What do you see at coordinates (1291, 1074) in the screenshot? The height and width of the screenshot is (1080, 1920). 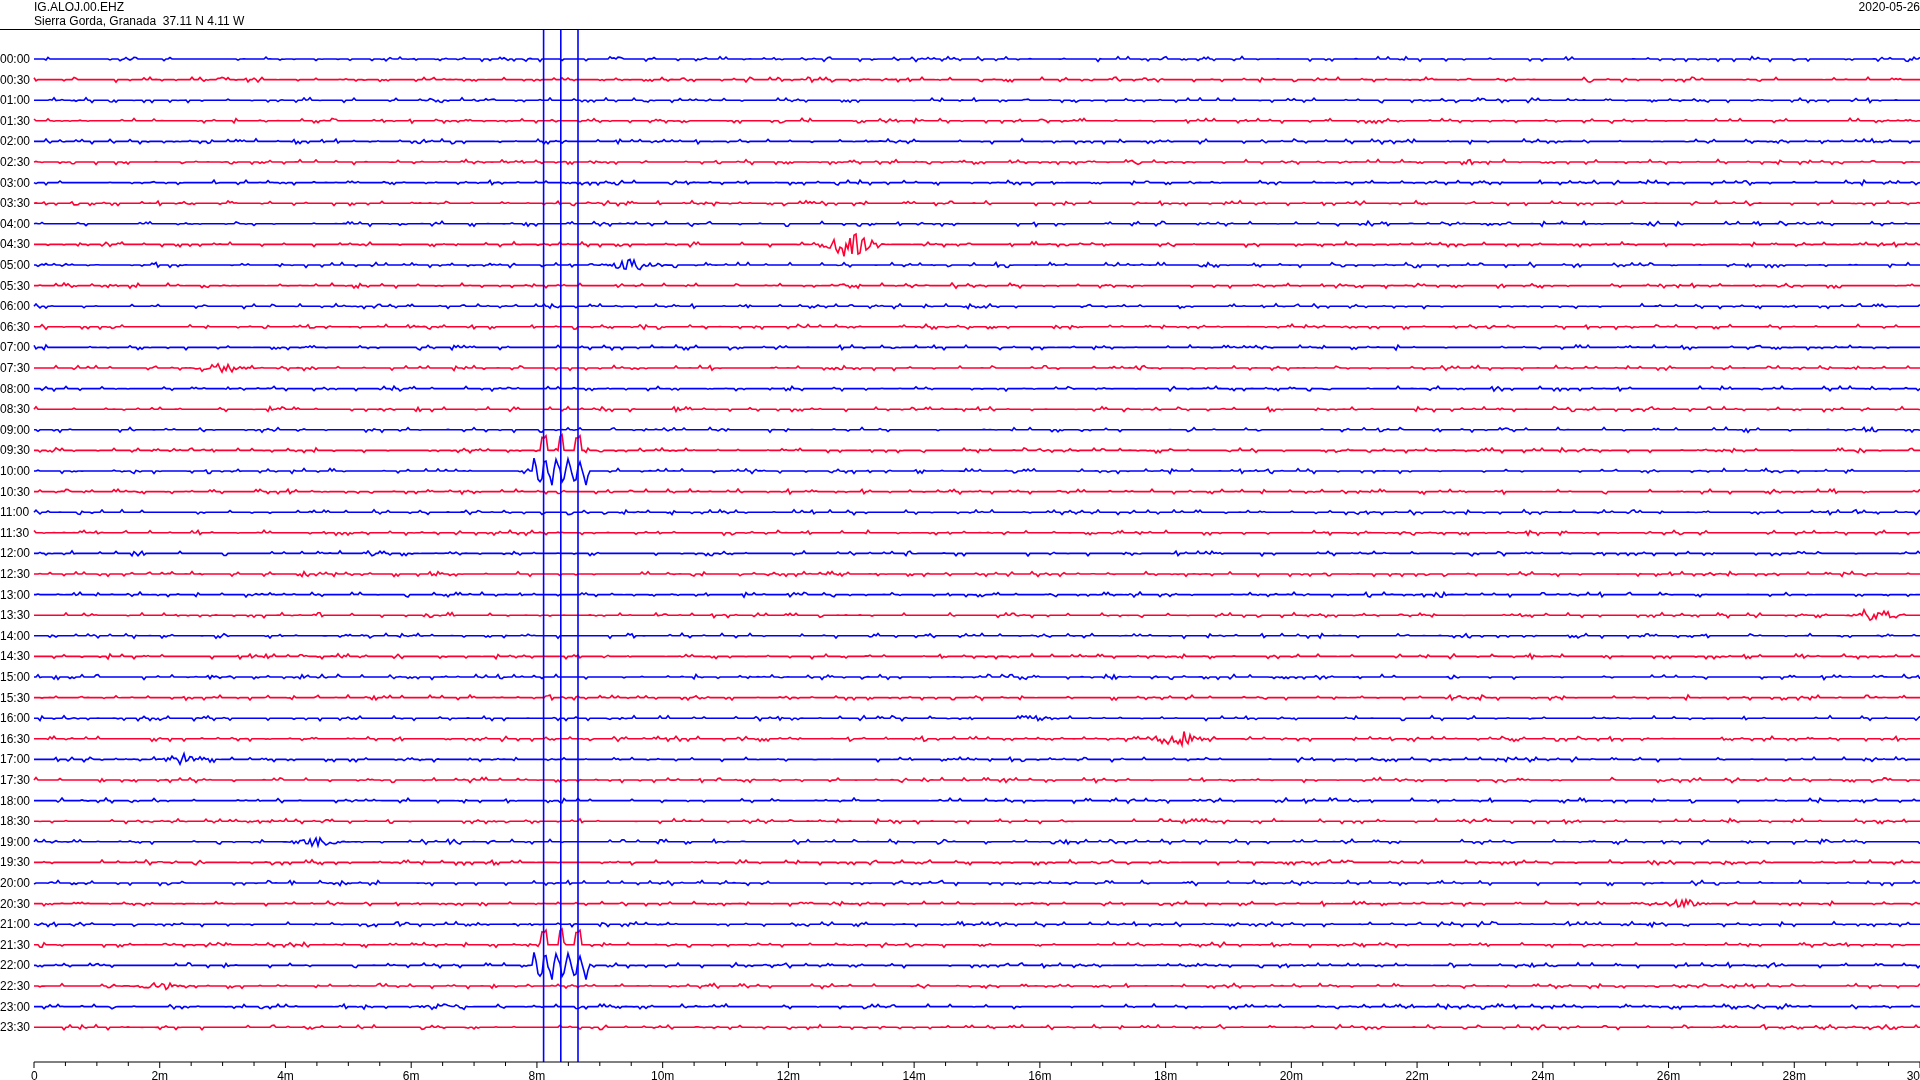 I see `axis-label: 20m` at bounding box center [1291, 1074].